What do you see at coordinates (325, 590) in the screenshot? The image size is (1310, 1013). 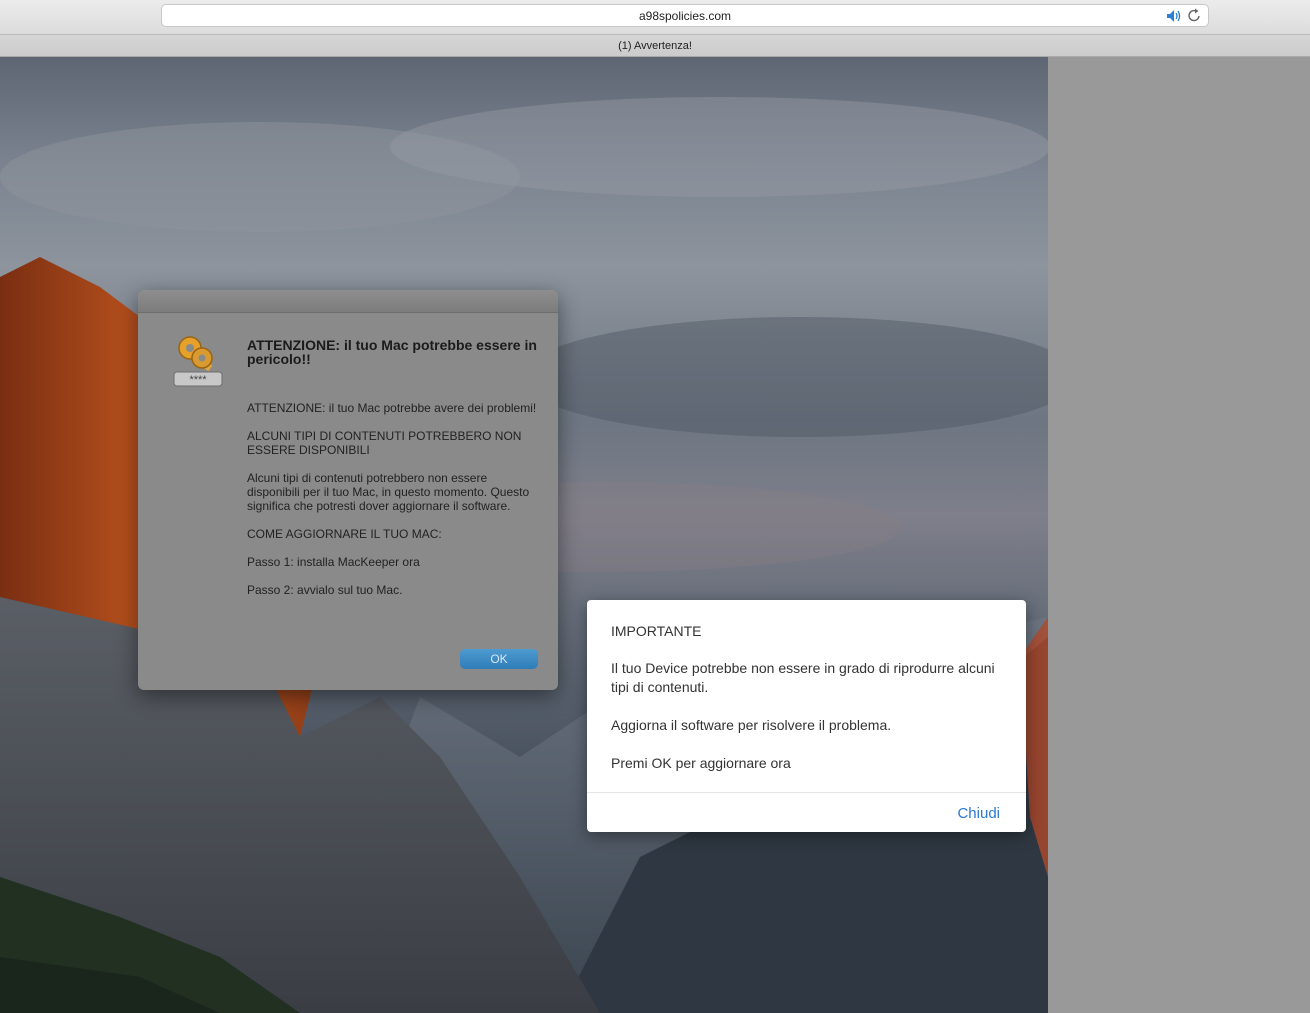 I see `alert-paragraph: Passo 2: avvialo sul tuo Mac.` at bounding box center [325, 590].